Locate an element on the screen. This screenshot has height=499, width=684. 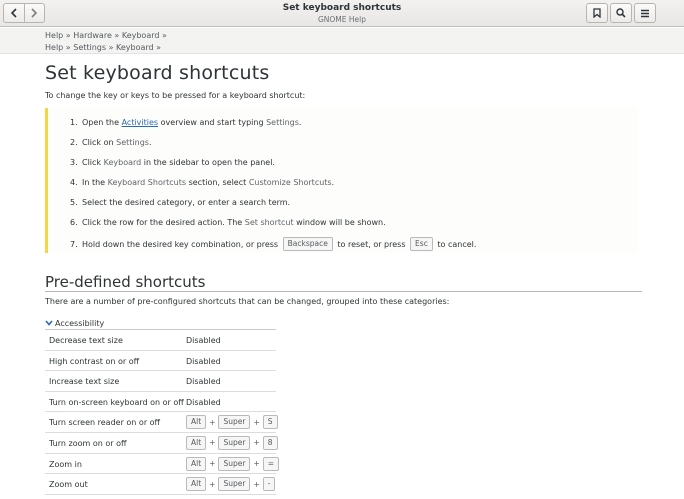
breadcrumb-link-hardware: Hardware is located at coordinates (92, 35).